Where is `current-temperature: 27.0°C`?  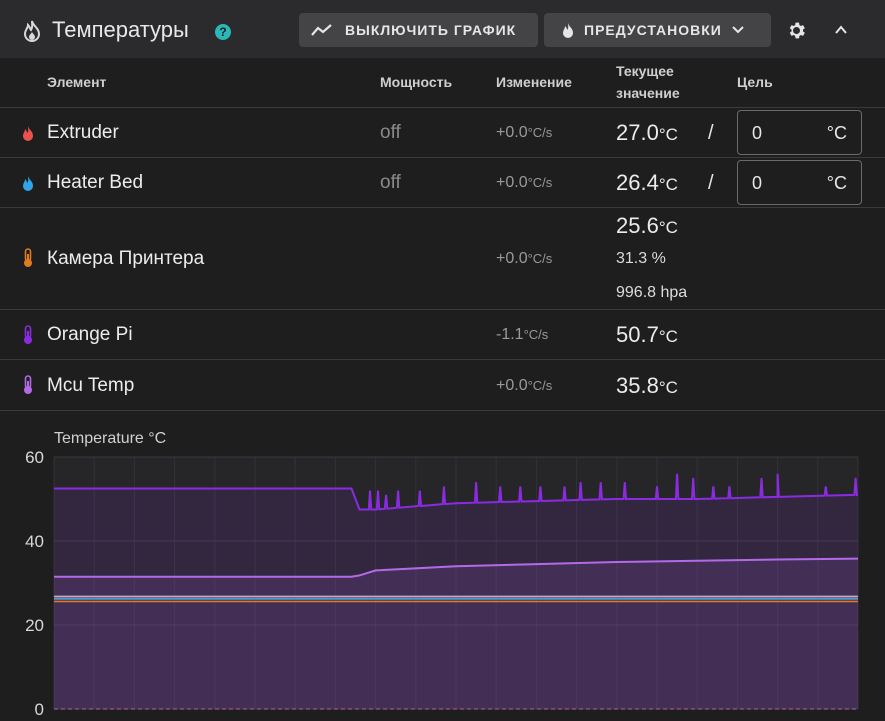
current-temperature: 27.0°C is located at coordinates (647, 132).